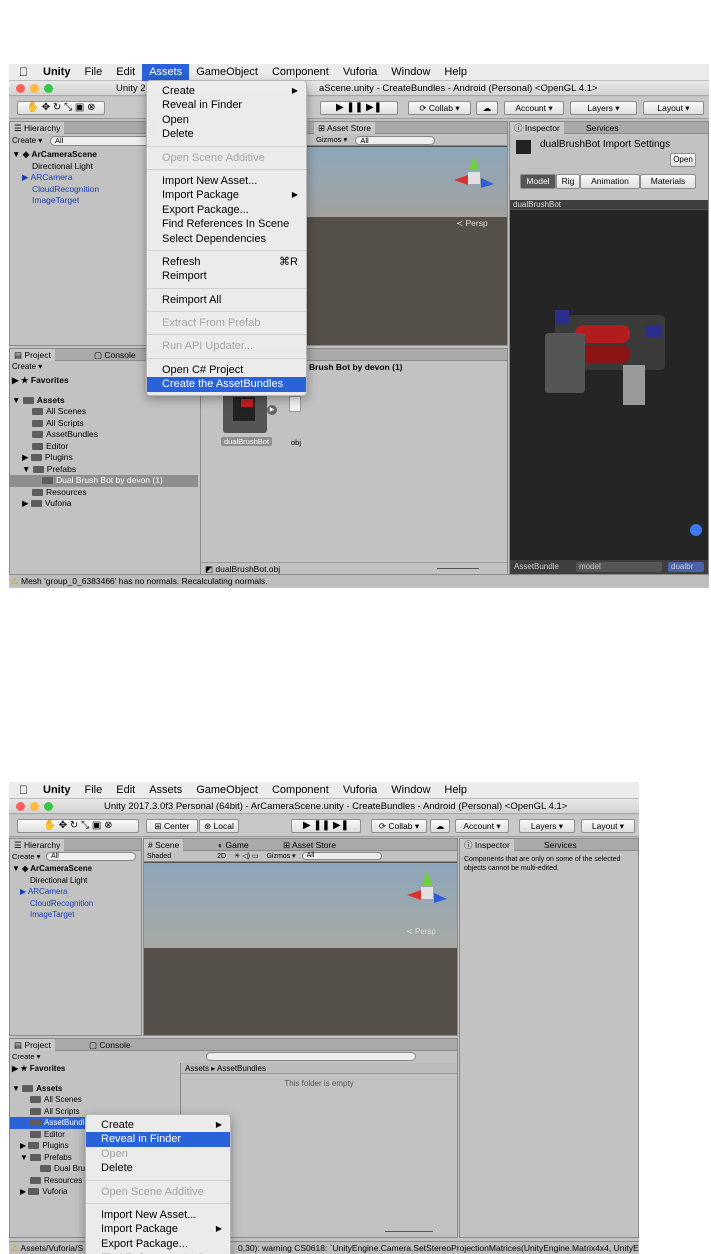  I want to click on play-preview-icon: ▶, so click(272, 410).